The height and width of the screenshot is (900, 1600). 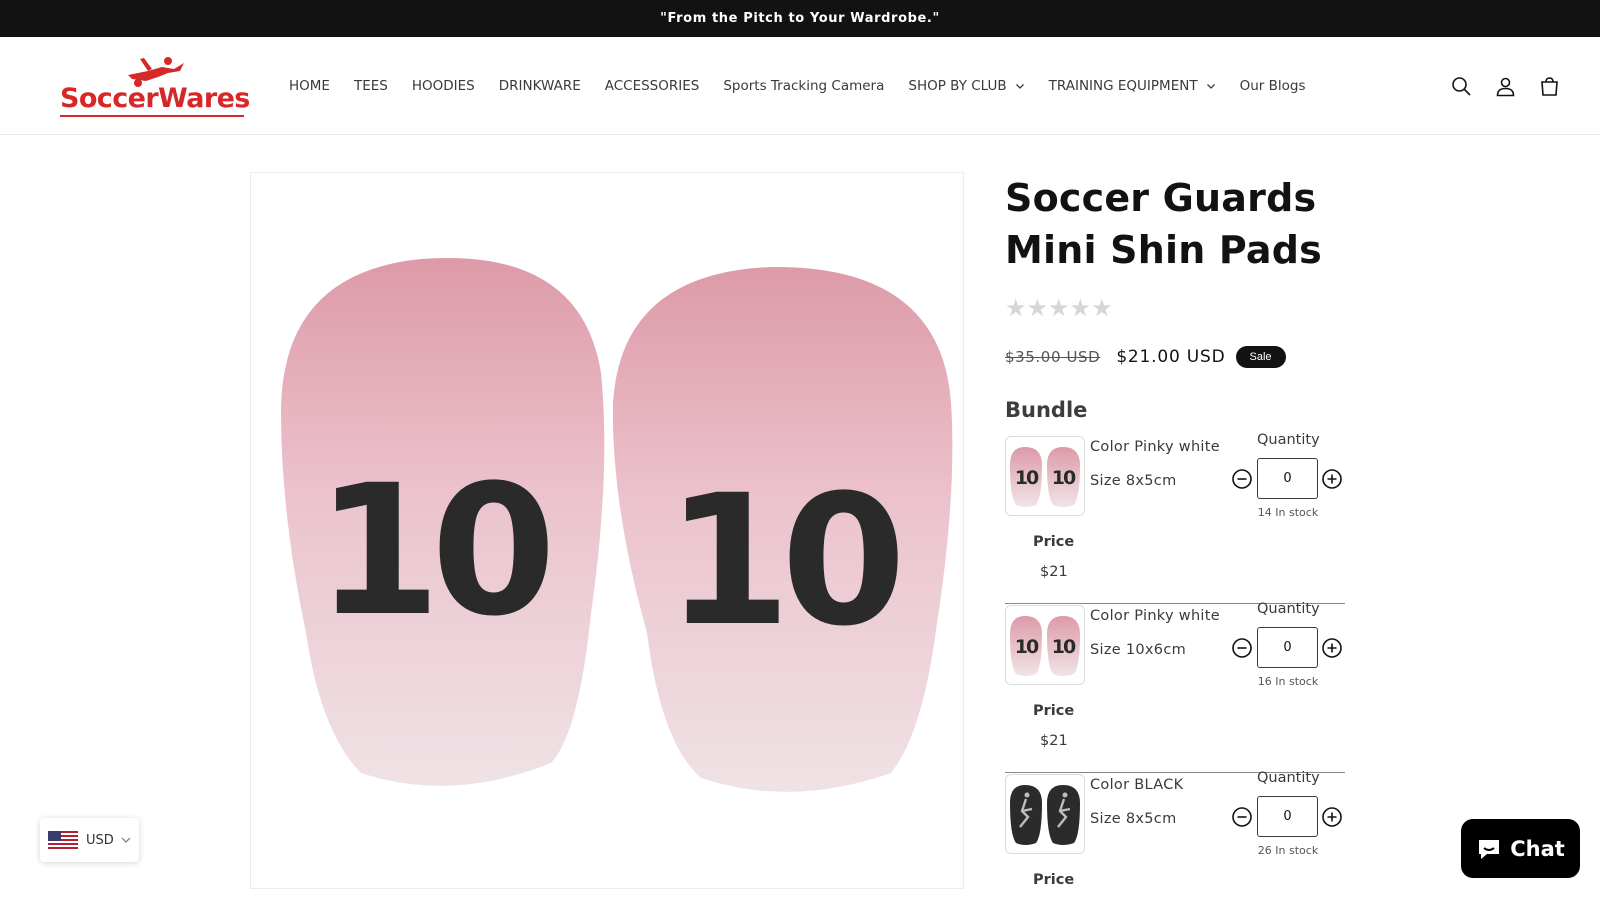 What do you see at coordinates (100, 840) in the screenshot?
I see `currency-code: USD` at bounding box center [100, 840].